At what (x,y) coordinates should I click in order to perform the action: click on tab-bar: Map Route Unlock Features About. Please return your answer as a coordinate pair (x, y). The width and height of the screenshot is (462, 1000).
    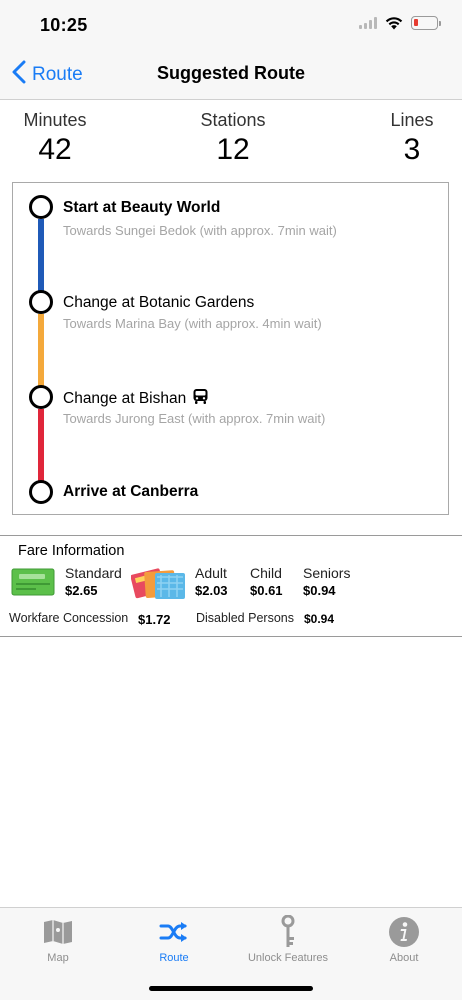
    Looking at the image, I should click on (231, 953).